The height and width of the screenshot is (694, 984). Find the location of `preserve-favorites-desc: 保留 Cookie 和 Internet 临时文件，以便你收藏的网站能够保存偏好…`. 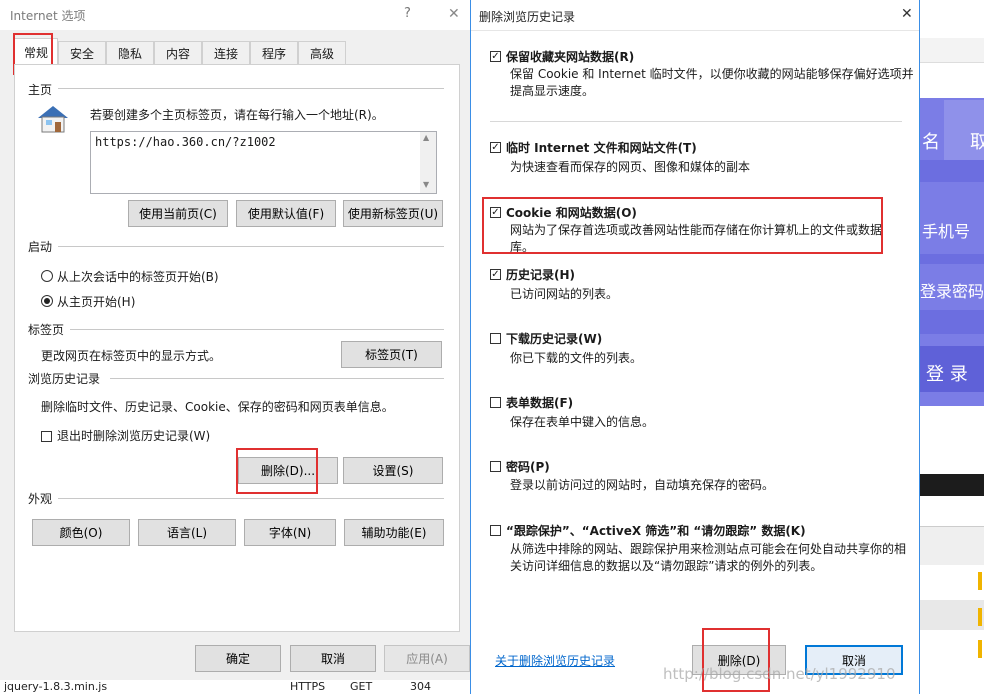

preserve-favorites-desc: 保留 Cookie 和 Internet 临时文件，以便你收藏的网站能够保存偏好… is located at coordinates (712, 82).